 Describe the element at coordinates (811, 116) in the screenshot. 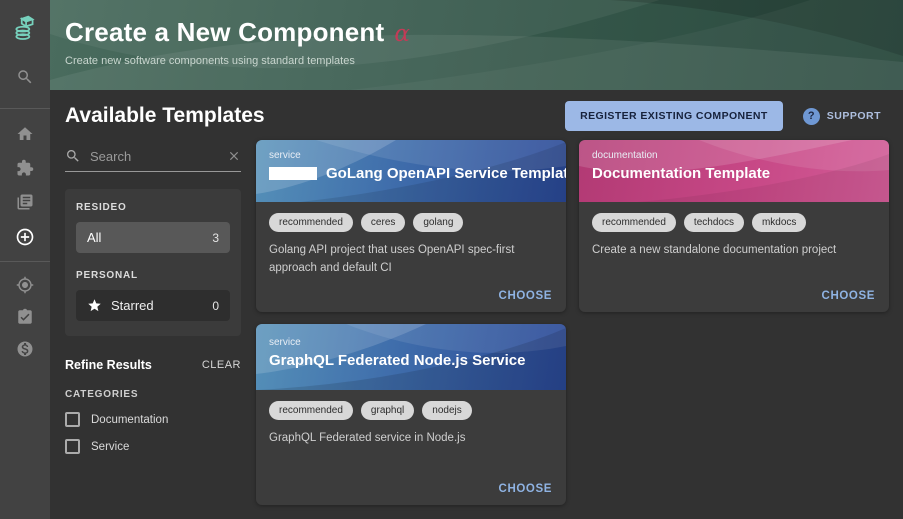

I see `help-icon: ?` at that location.